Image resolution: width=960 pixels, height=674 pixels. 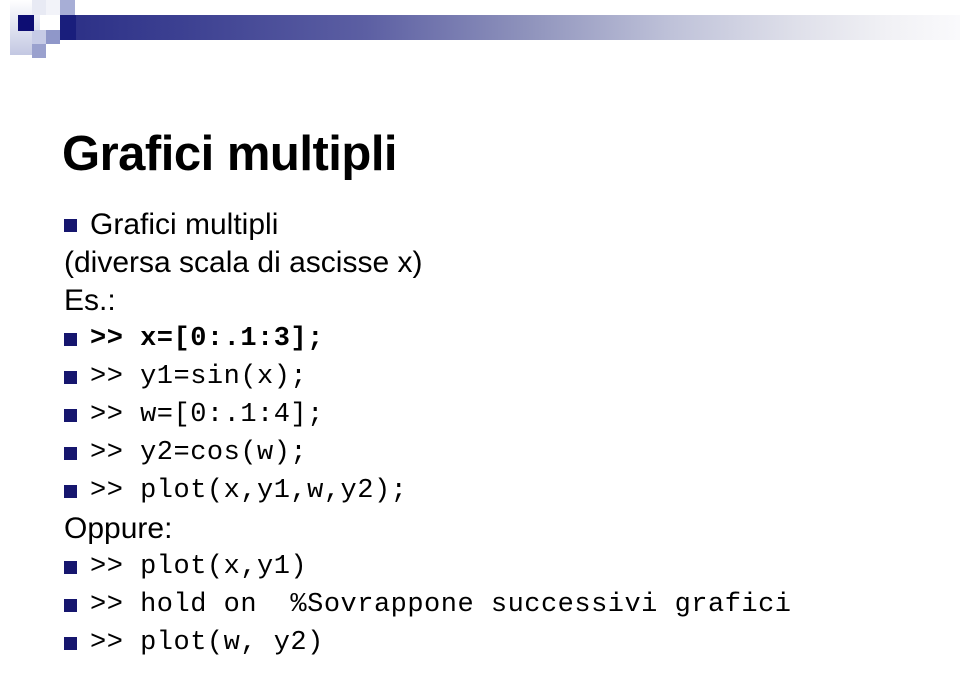 I want to click on body-line: Es.:, so click(x=508, y=301).